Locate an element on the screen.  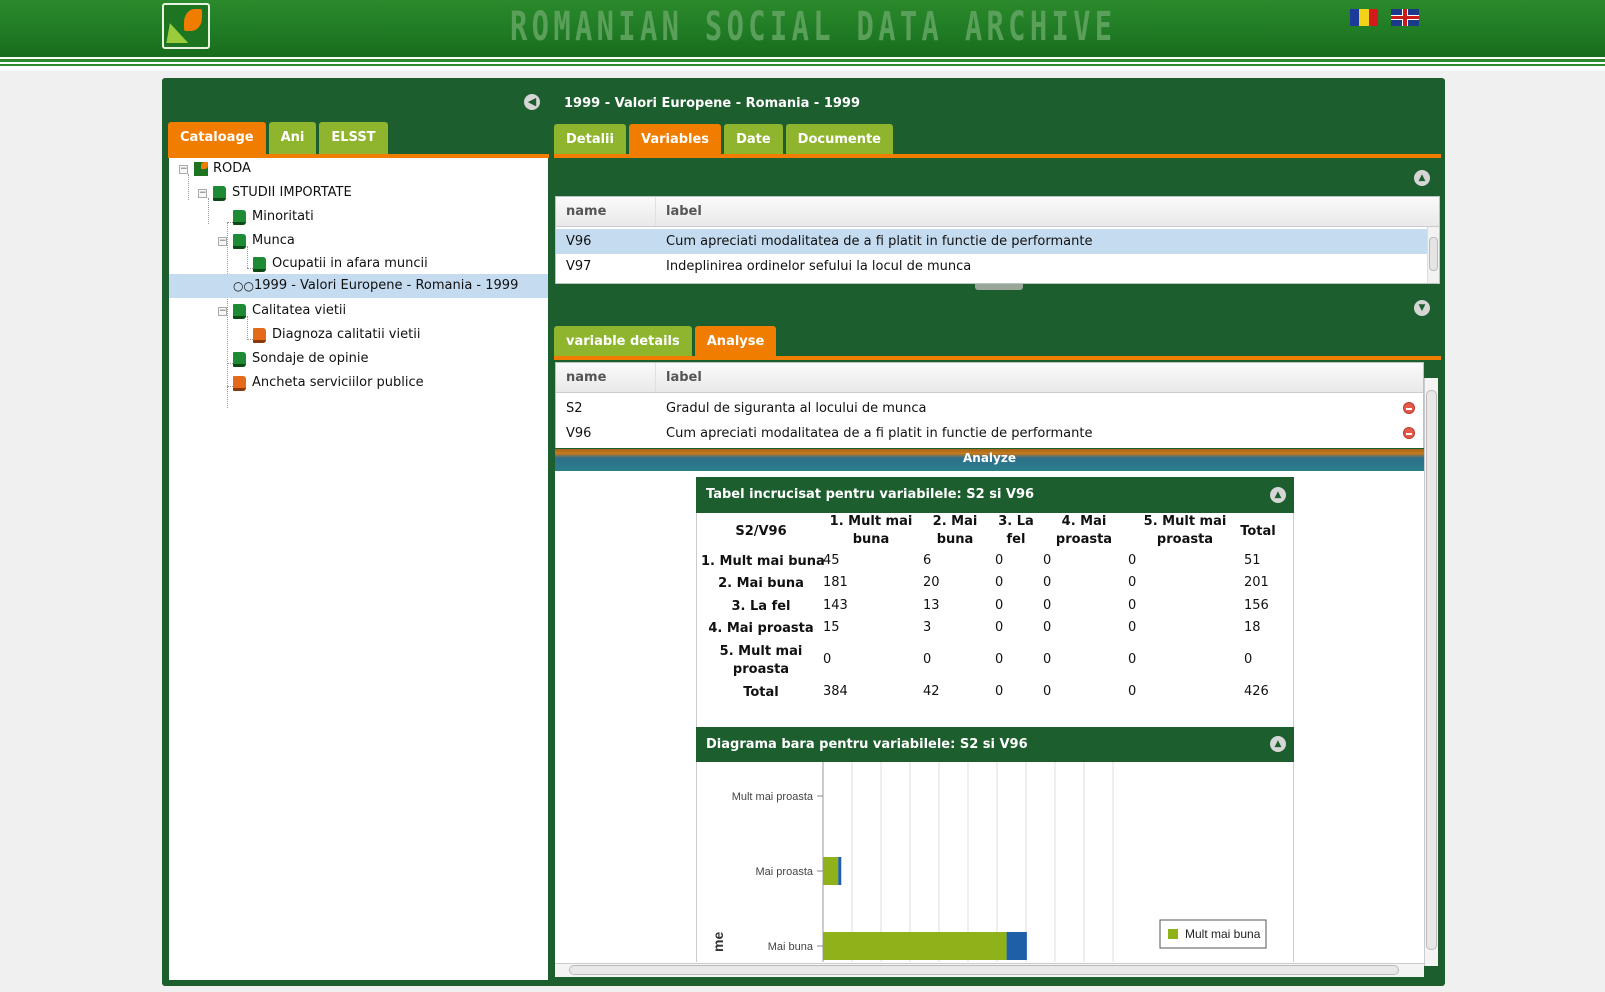
english-flag-icon is located at coordinates (1405, 17).